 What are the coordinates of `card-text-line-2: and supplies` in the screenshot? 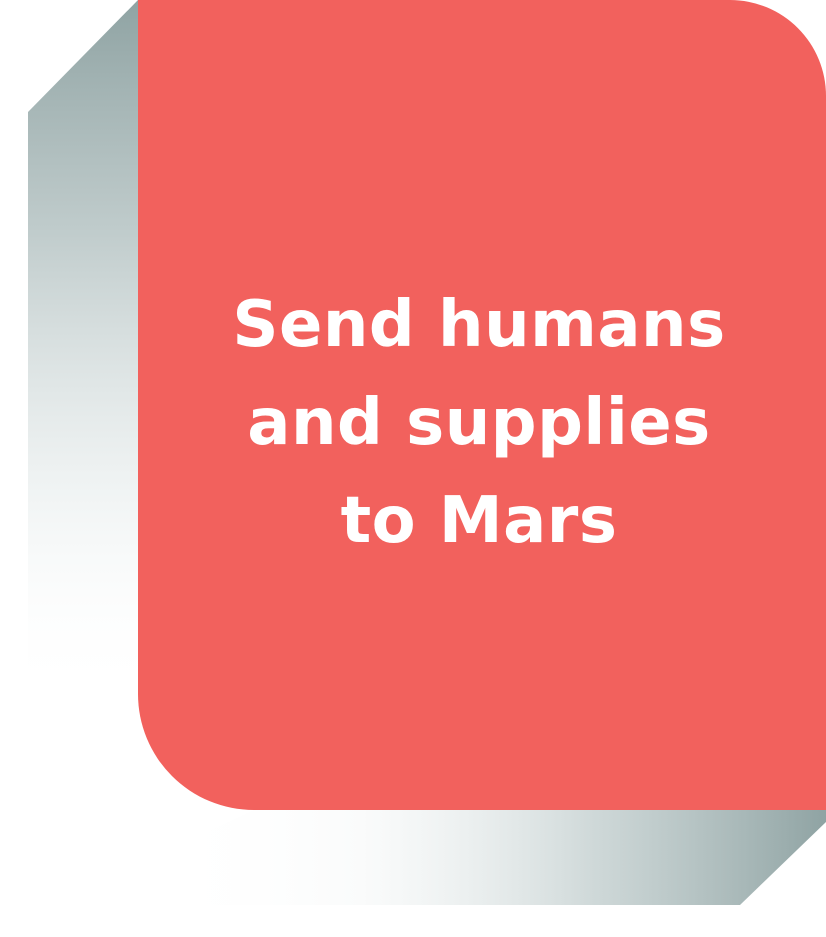 It's located at (479, 423).